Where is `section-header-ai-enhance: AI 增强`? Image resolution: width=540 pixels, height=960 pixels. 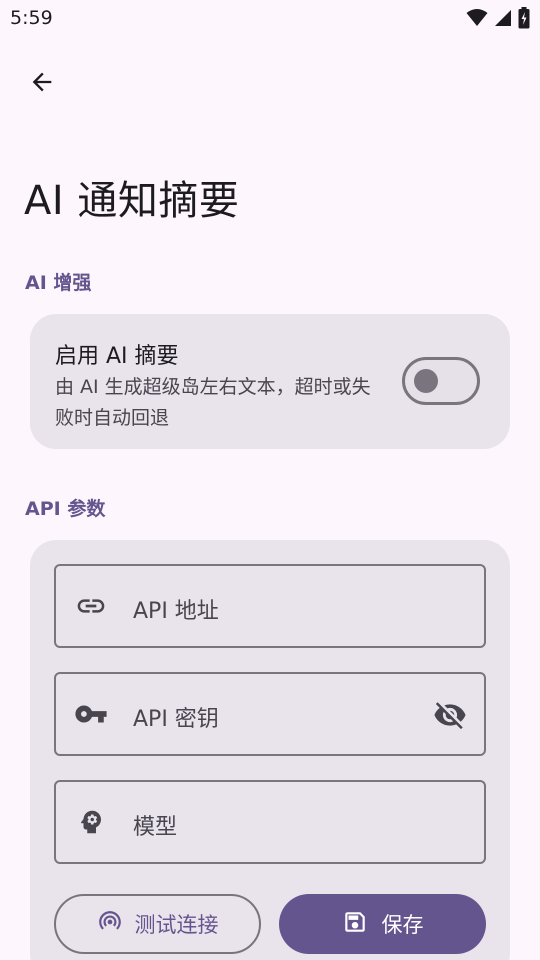 section-header-ai-enhance: AI 增强 is located at coordinates (58, 283).